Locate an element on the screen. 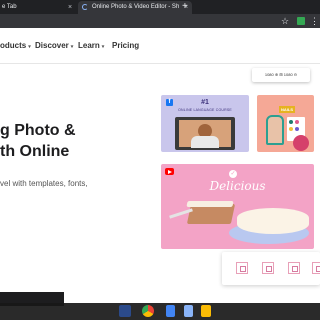 This screenshot has height=320, width=320. thumbnail-strip is located at coordinates (271, 268).